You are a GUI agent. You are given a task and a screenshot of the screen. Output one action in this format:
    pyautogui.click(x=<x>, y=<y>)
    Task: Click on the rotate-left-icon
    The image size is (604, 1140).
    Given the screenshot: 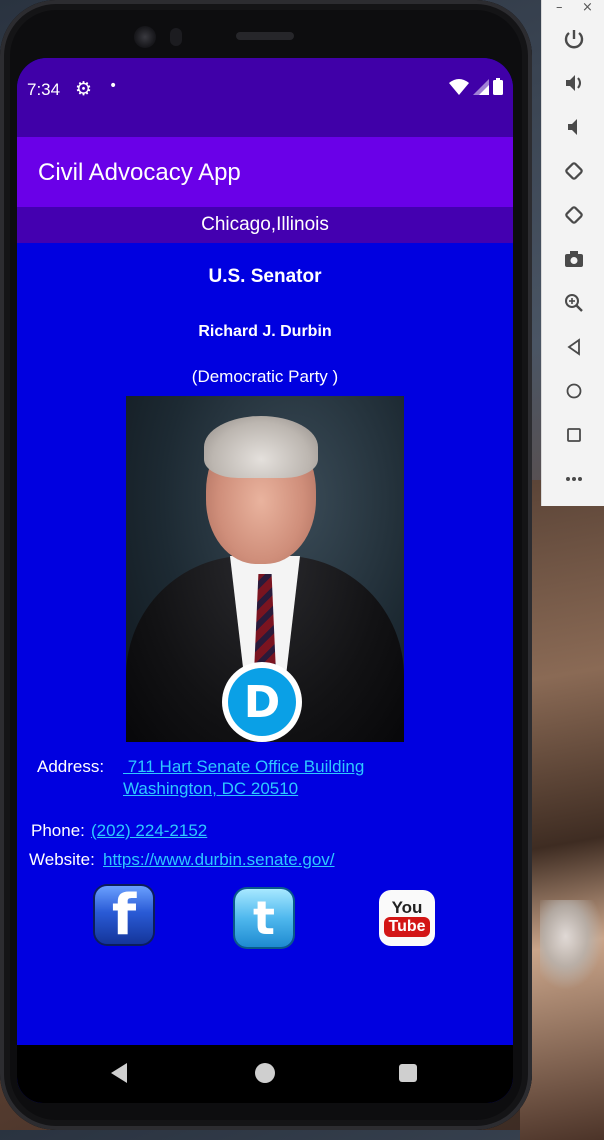 What is the action you would take?
    pyautogui.click(x=573, y=173)
    